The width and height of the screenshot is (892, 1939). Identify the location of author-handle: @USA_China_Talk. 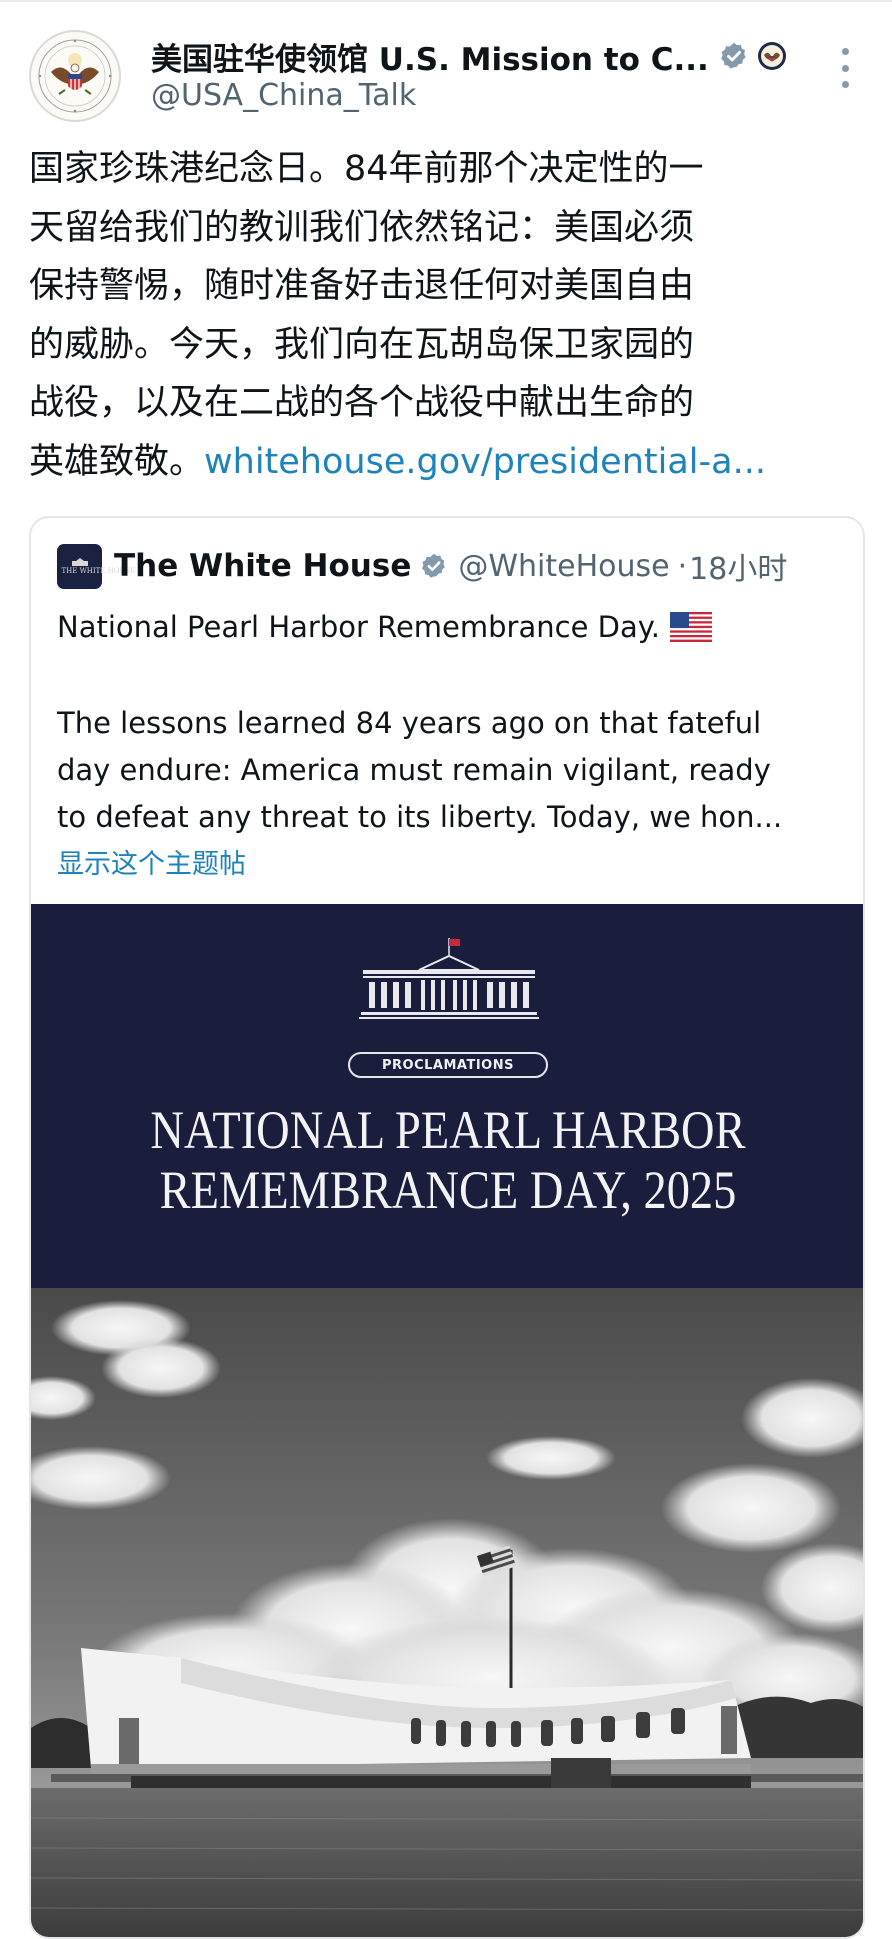
(283, 95).